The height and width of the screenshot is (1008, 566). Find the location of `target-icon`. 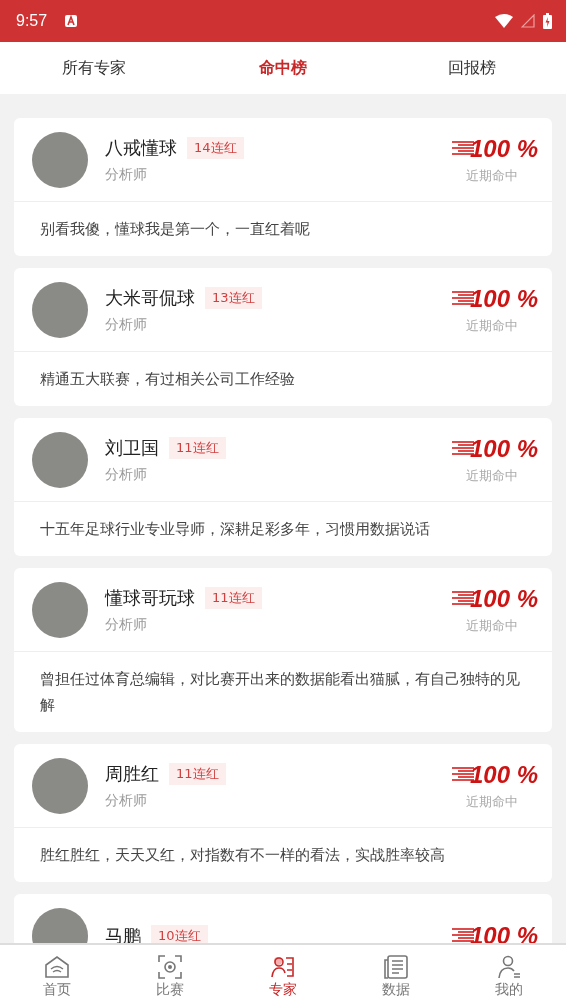

target-icon is located at coordinates (169, 966).